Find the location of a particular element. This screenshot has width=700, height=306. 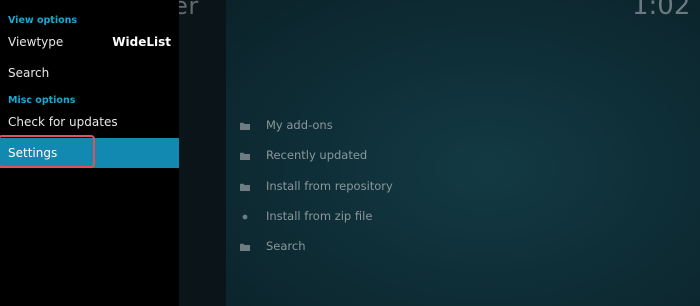

list-item-label: Install from repository is located at coordinates (329, 185).